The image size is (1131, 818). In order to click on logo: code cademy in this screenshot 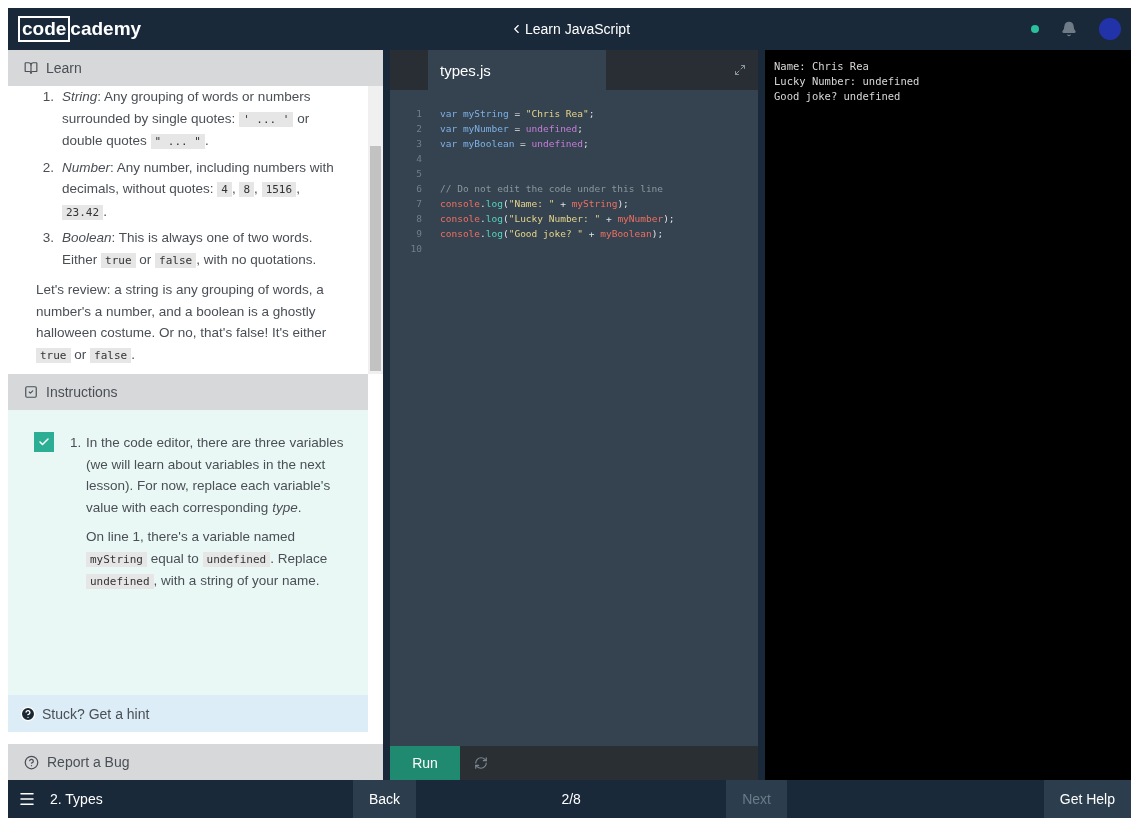, I will do `click(80, 29)`.